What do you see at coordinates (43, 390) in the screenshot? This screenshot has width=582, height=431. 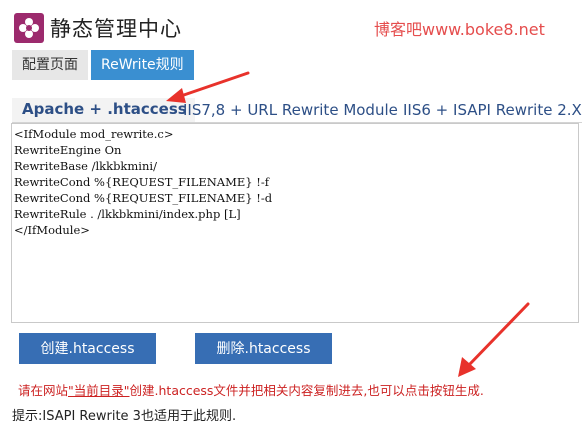 I see `notice-prefix: 请在网站` at bounding box center [43, 390].